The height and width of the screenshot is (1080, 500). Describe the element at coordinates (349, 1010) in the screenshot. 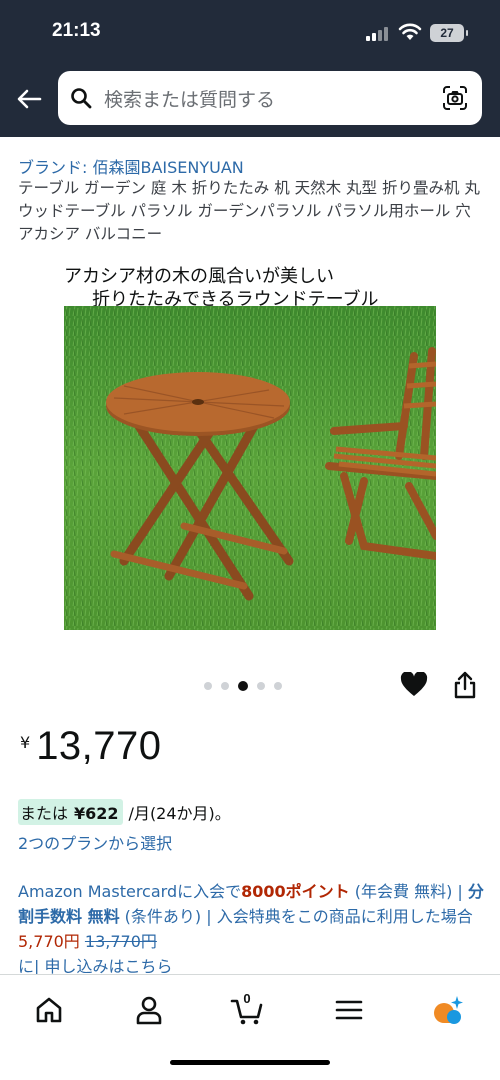

I see `menu-icon` at that location.